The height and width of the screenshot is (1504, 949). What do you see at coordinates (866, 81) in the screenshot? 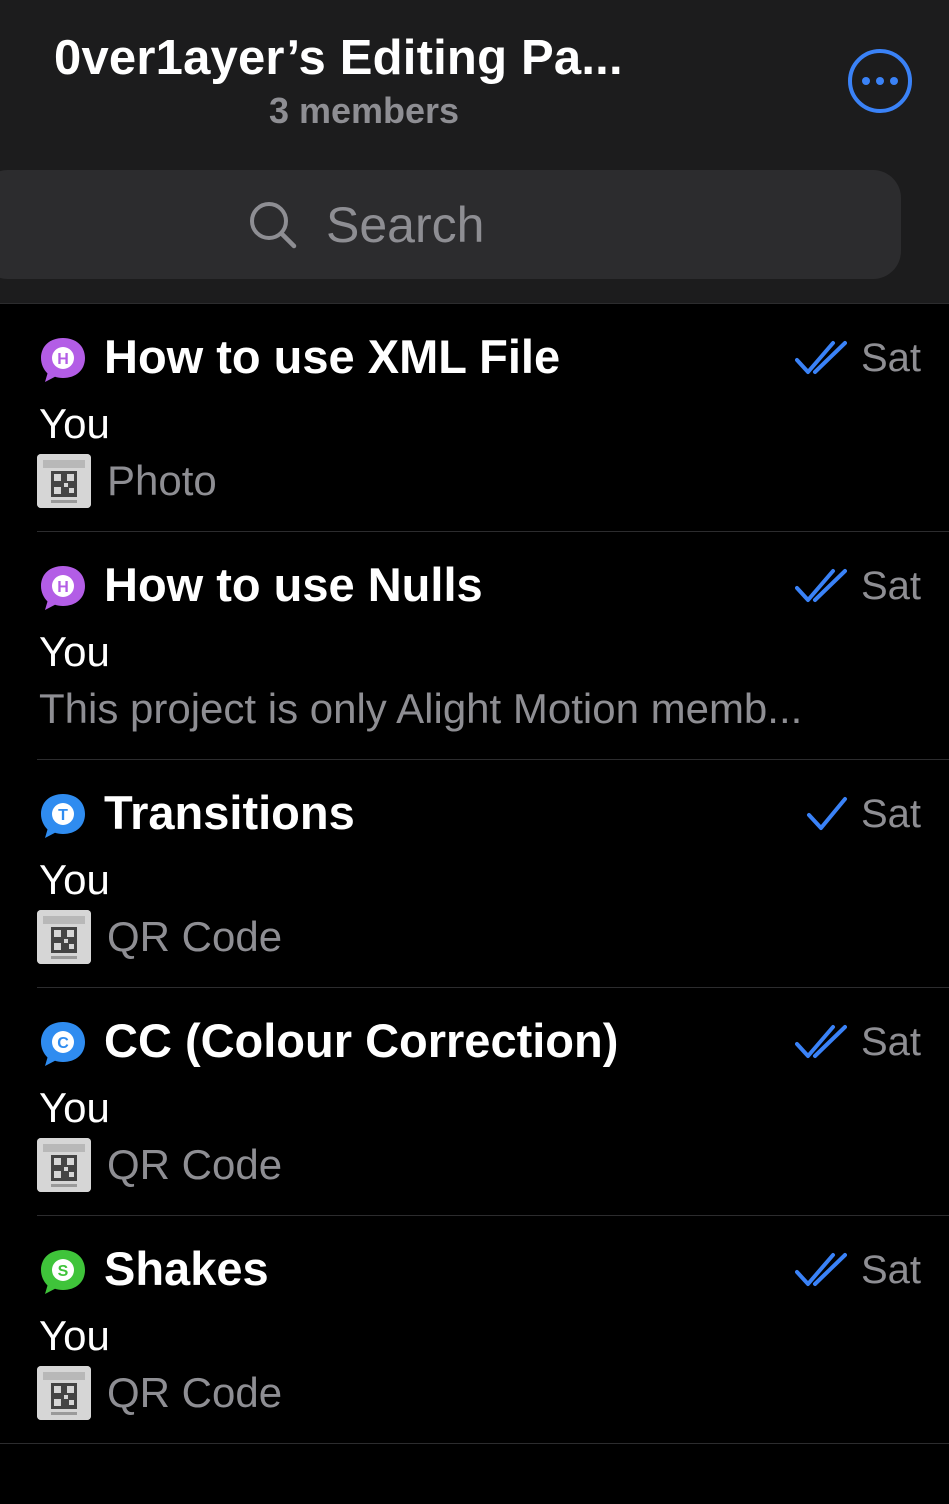
I see `ellipsis-circle-icon` at bounding box center [866, 81].